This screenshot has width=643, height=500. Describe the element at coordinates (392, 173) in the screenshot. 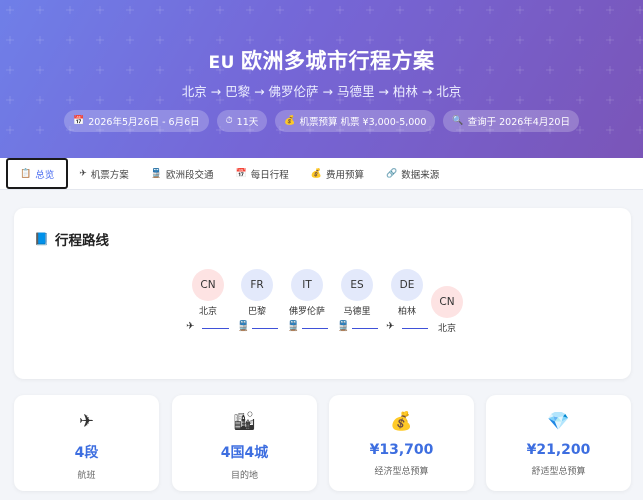

I see `link-icon: 🔗` at that location.